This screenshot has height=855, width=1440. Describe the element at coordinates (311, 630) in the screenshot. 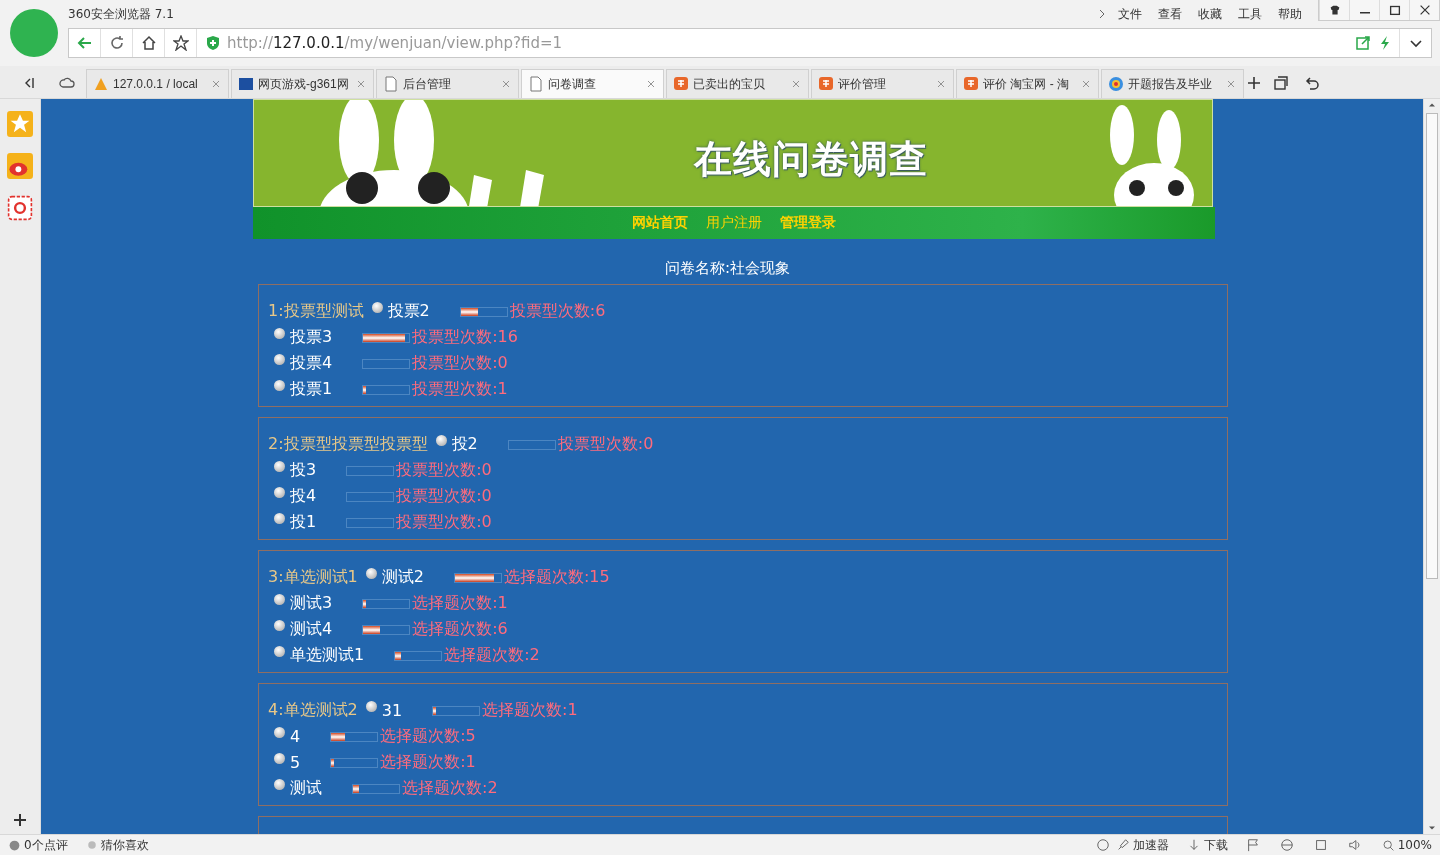

I see `option-label: 测试4` at that location.